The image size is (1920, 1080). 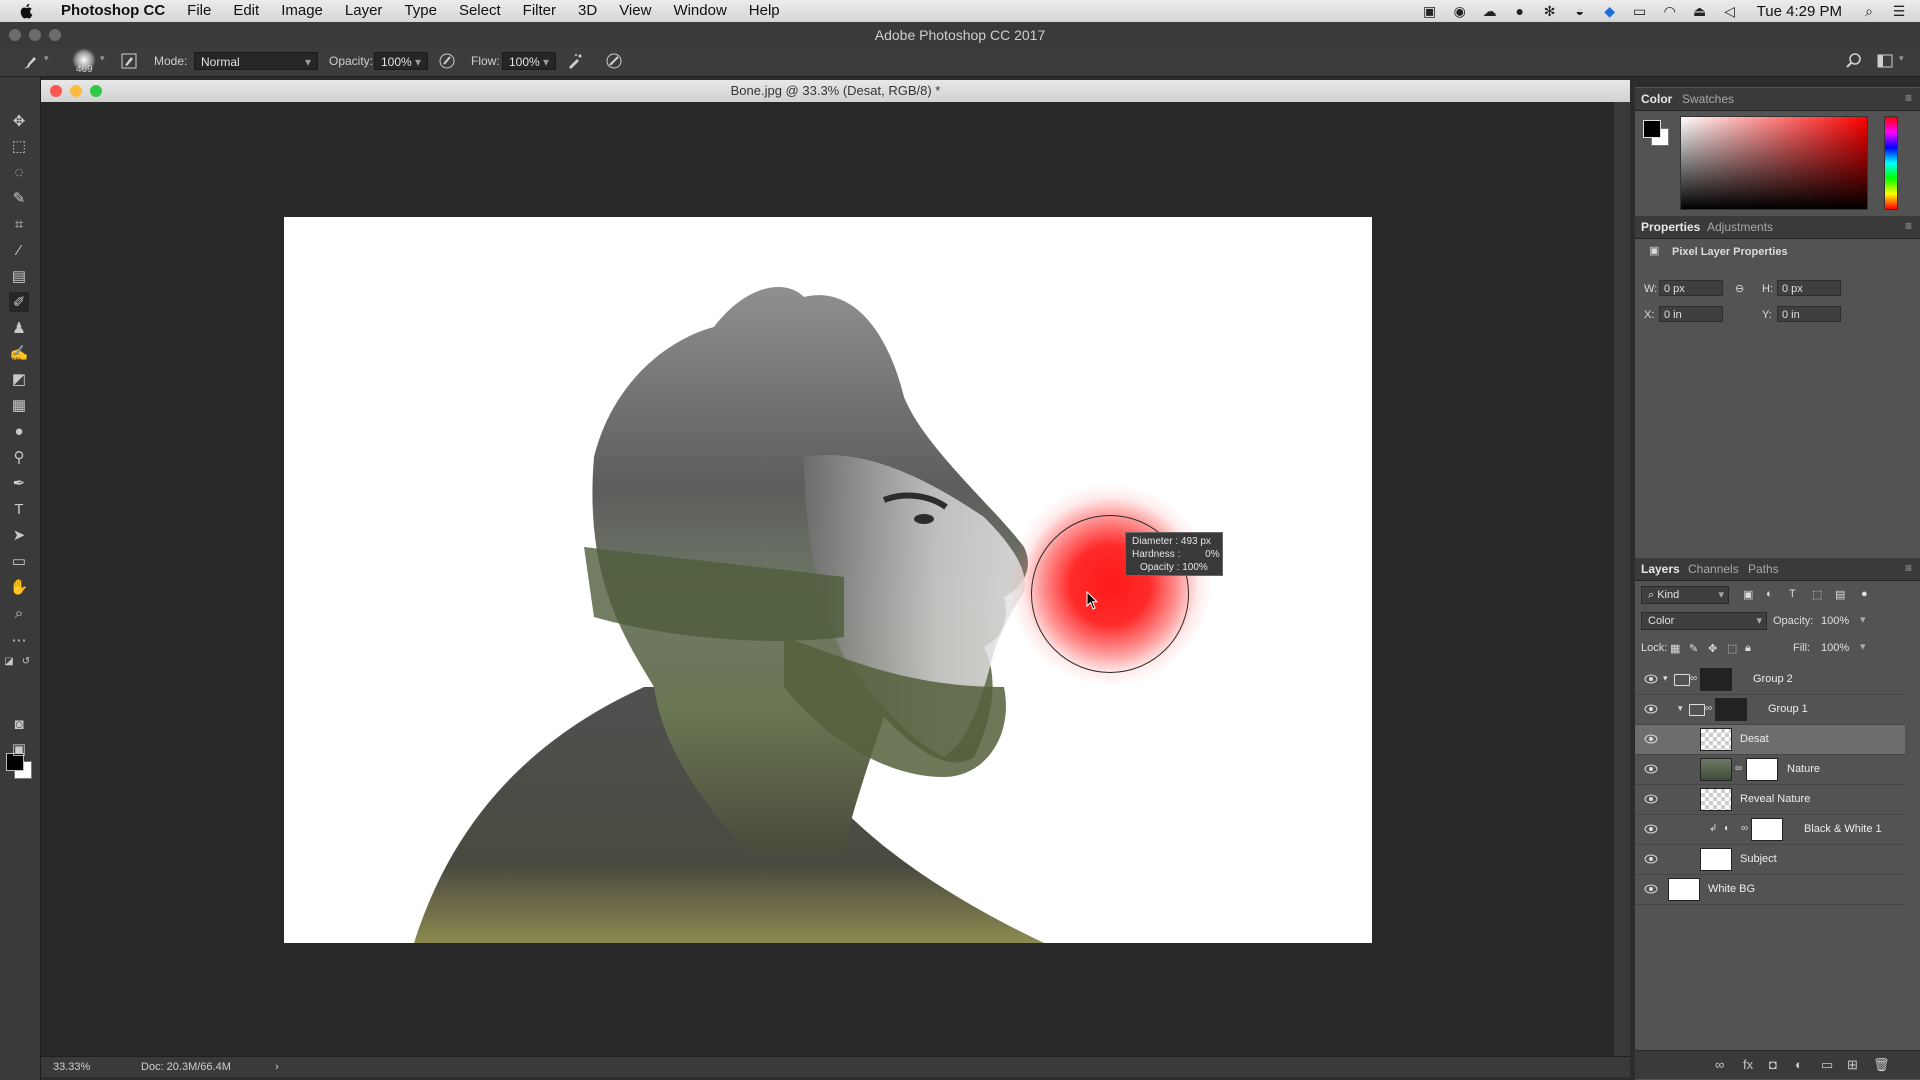 I want to click on airbrush-icon, so click(x=575, y=61).